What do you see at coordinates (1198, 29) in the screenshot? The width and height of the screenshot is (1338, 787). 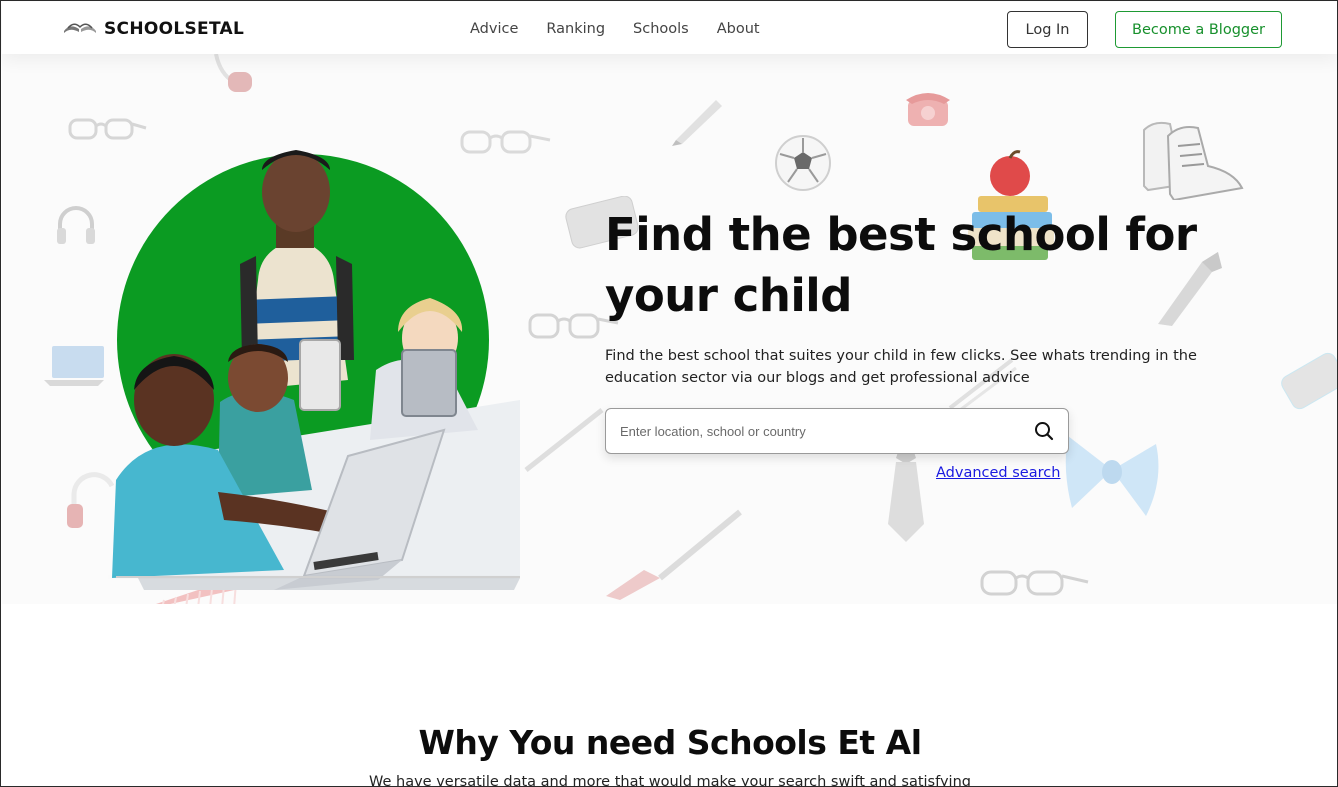 I see `become-blogger-button: Become a Blogger` at bounding box center [1198, 29].